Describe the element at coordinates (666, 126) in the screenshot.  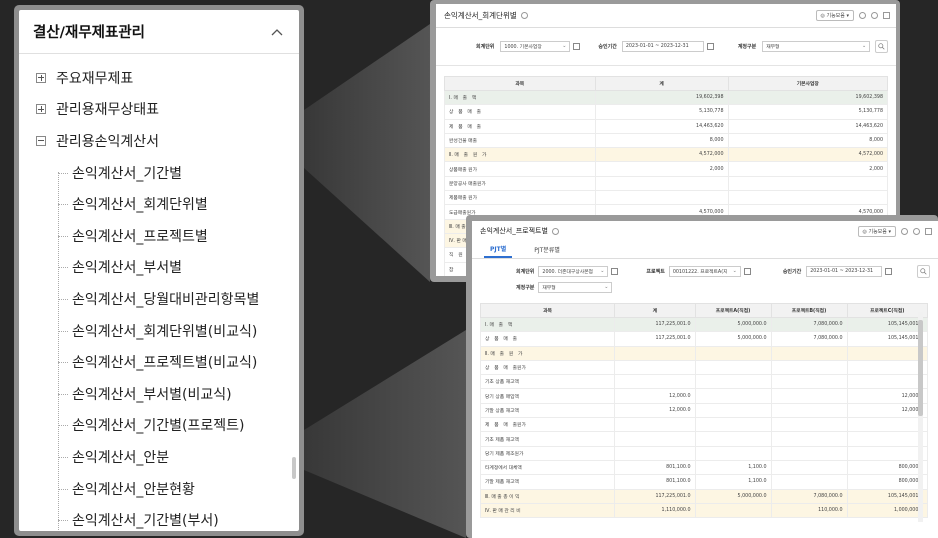
I see `table-row: 제 품 매 출 14,463,620 14,463,620` at that location.